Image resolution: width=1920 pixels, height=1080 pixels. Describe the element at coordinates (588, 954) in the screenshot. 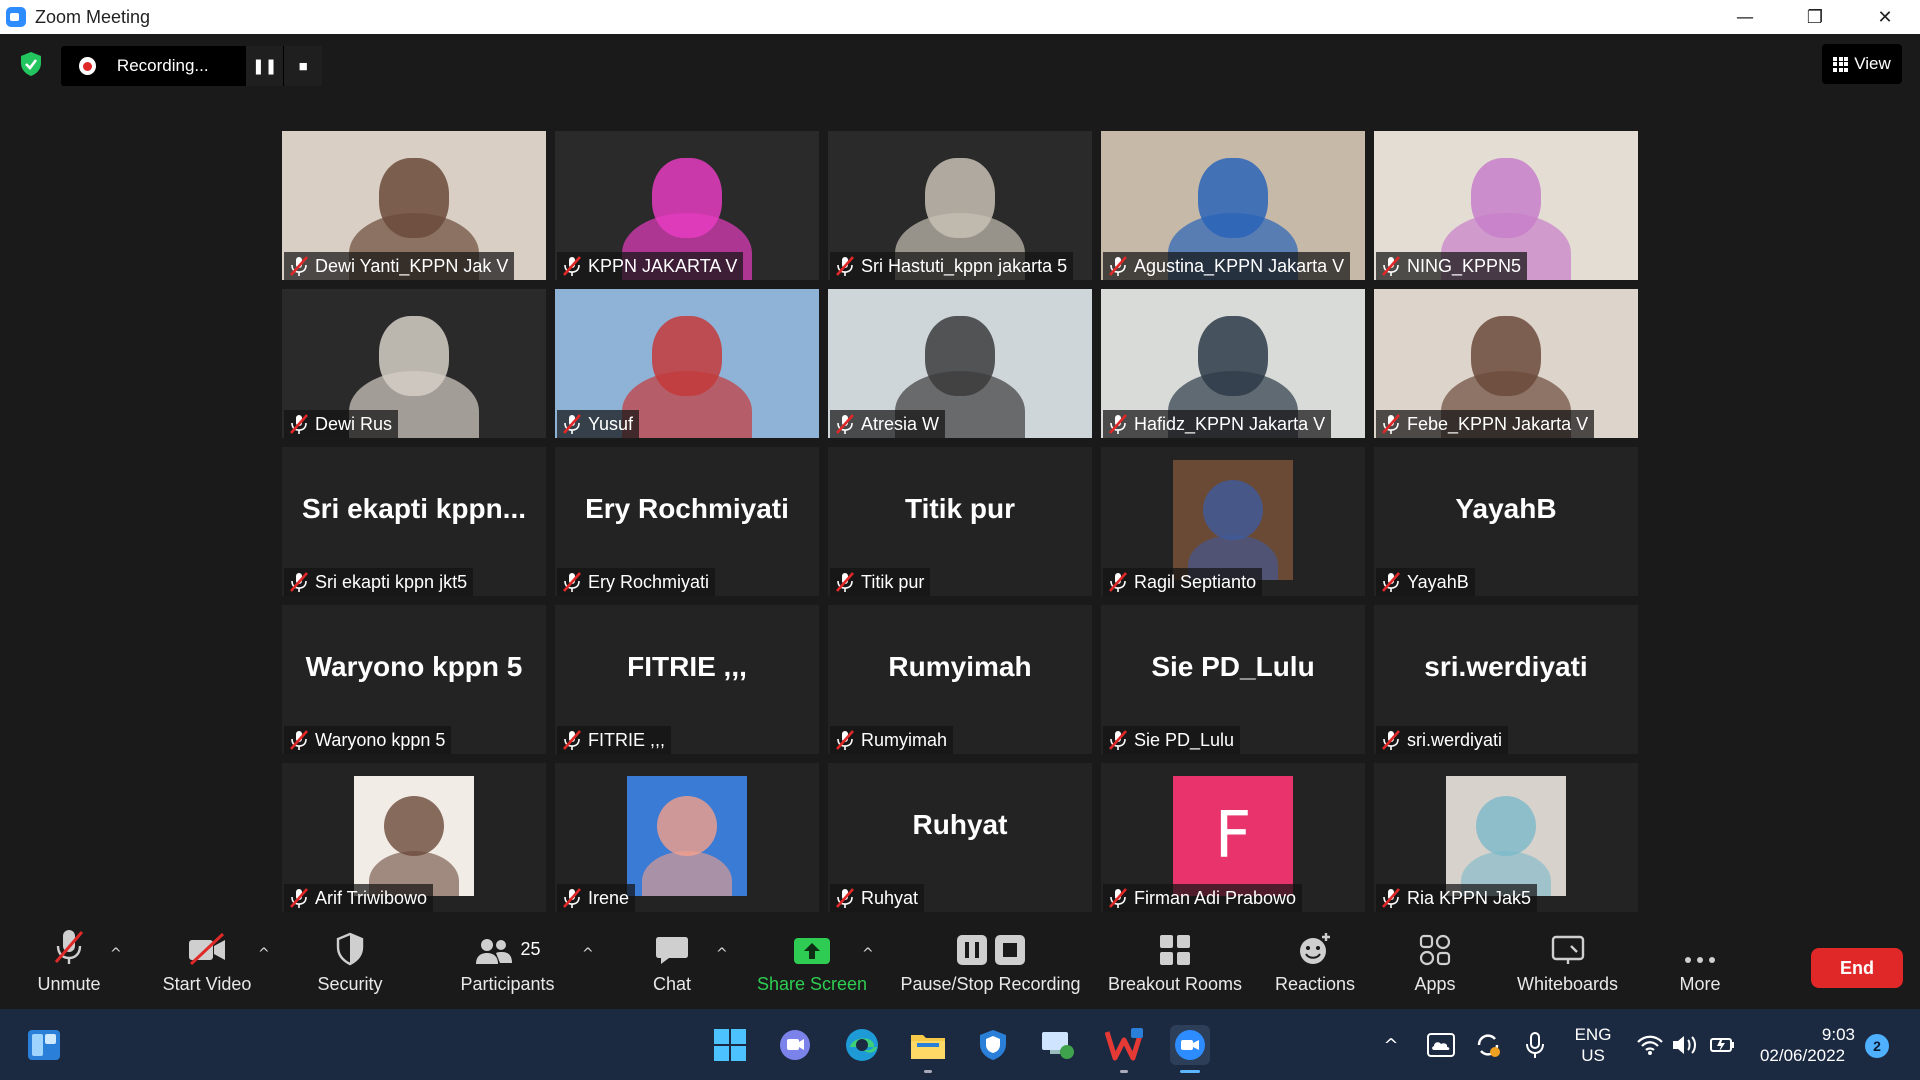

I see `participants-options-caret-icon: ^` at that location.